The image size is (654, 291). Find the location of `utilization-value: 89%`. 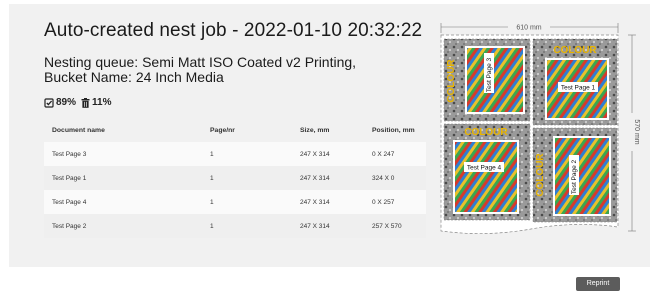

utilization-value: 89% is located at coordinates (66, 102).